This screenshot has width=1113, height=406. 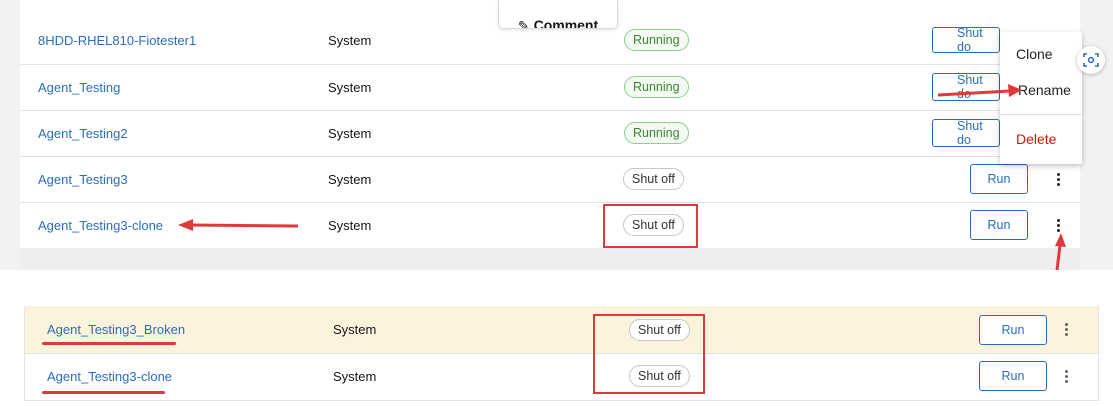 I want to click on screenshot-icon, so click(x=1091, y=60).